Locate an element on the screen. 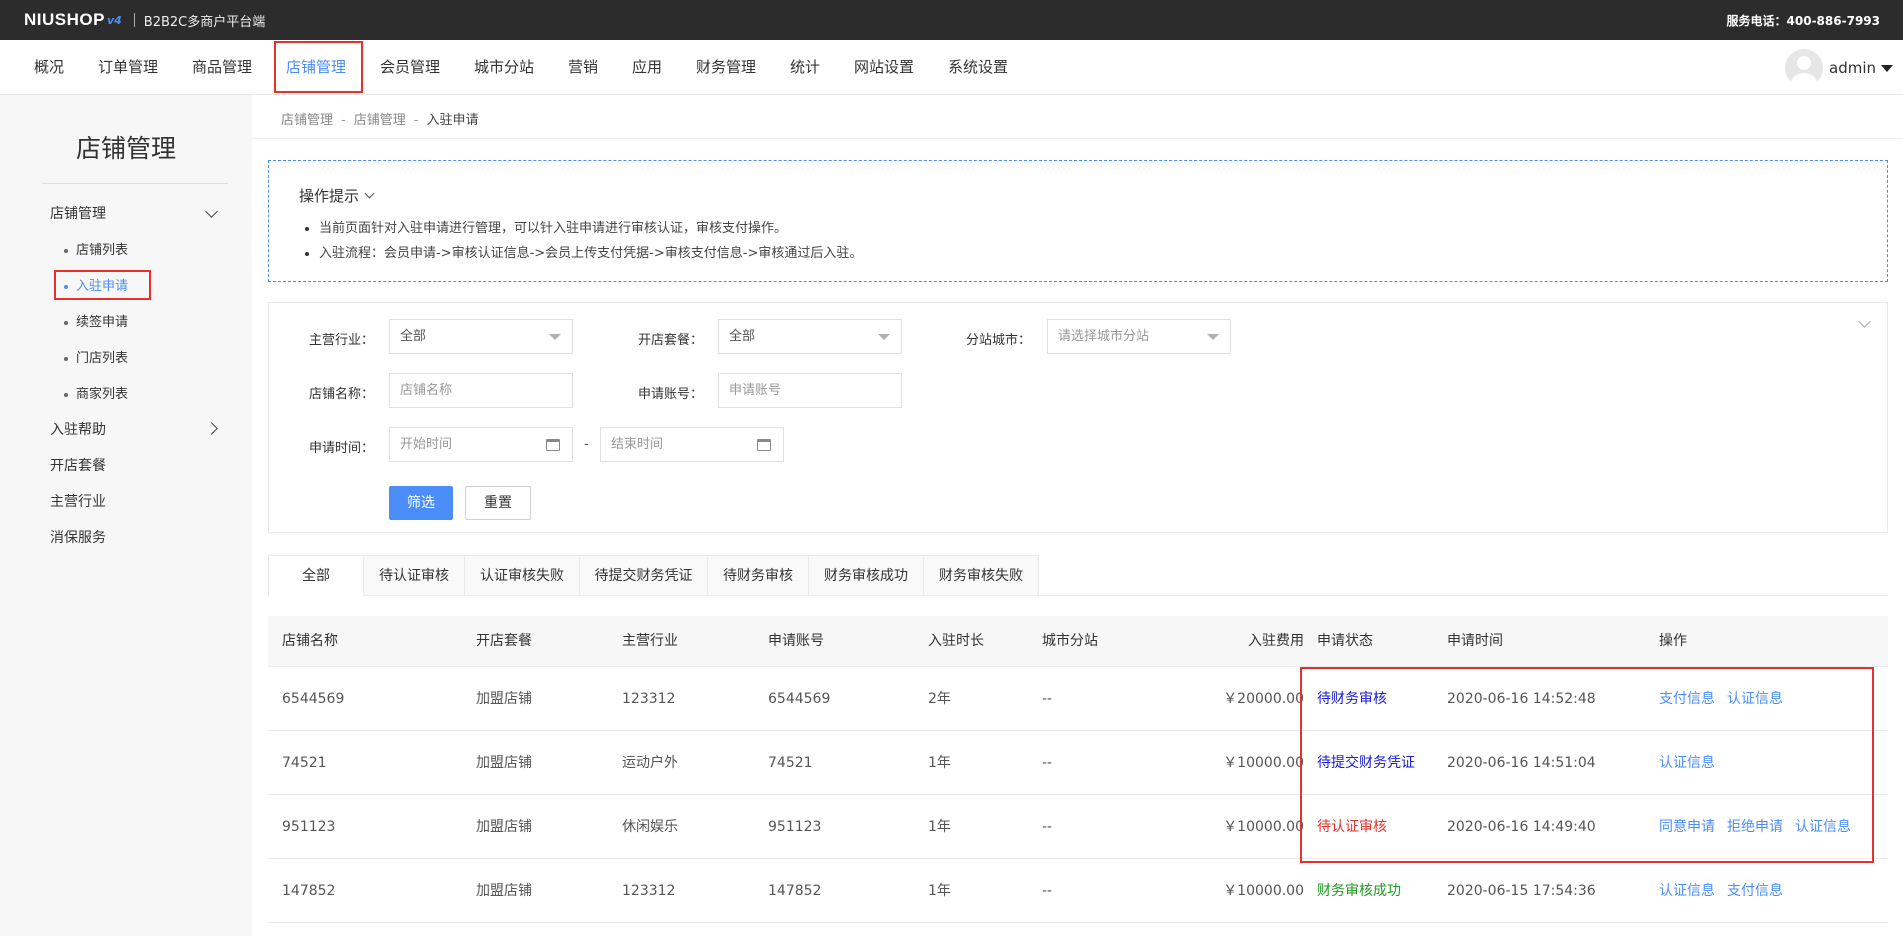 This screenshot has width=1903, height=936. nav-item-finance: 财务管理 is located at coordinates (726, 67).